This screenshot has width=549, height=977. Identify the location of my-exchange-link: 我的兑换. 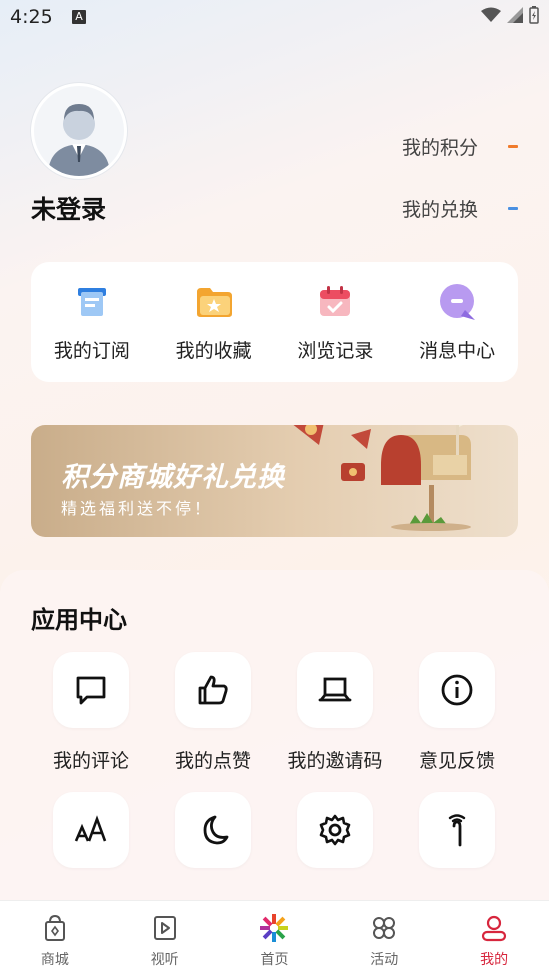
(460, 208).